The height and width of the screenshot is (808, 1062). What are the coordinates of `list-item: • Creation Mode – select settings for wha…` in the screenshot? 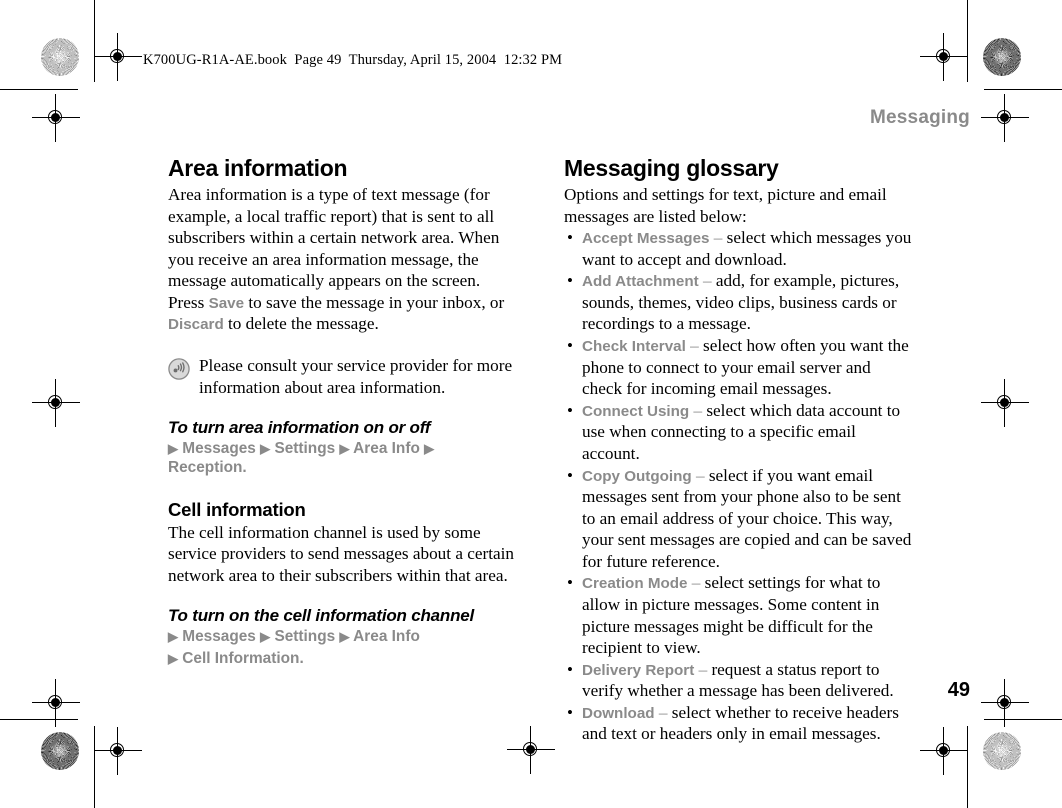 It's located at (738, 615).